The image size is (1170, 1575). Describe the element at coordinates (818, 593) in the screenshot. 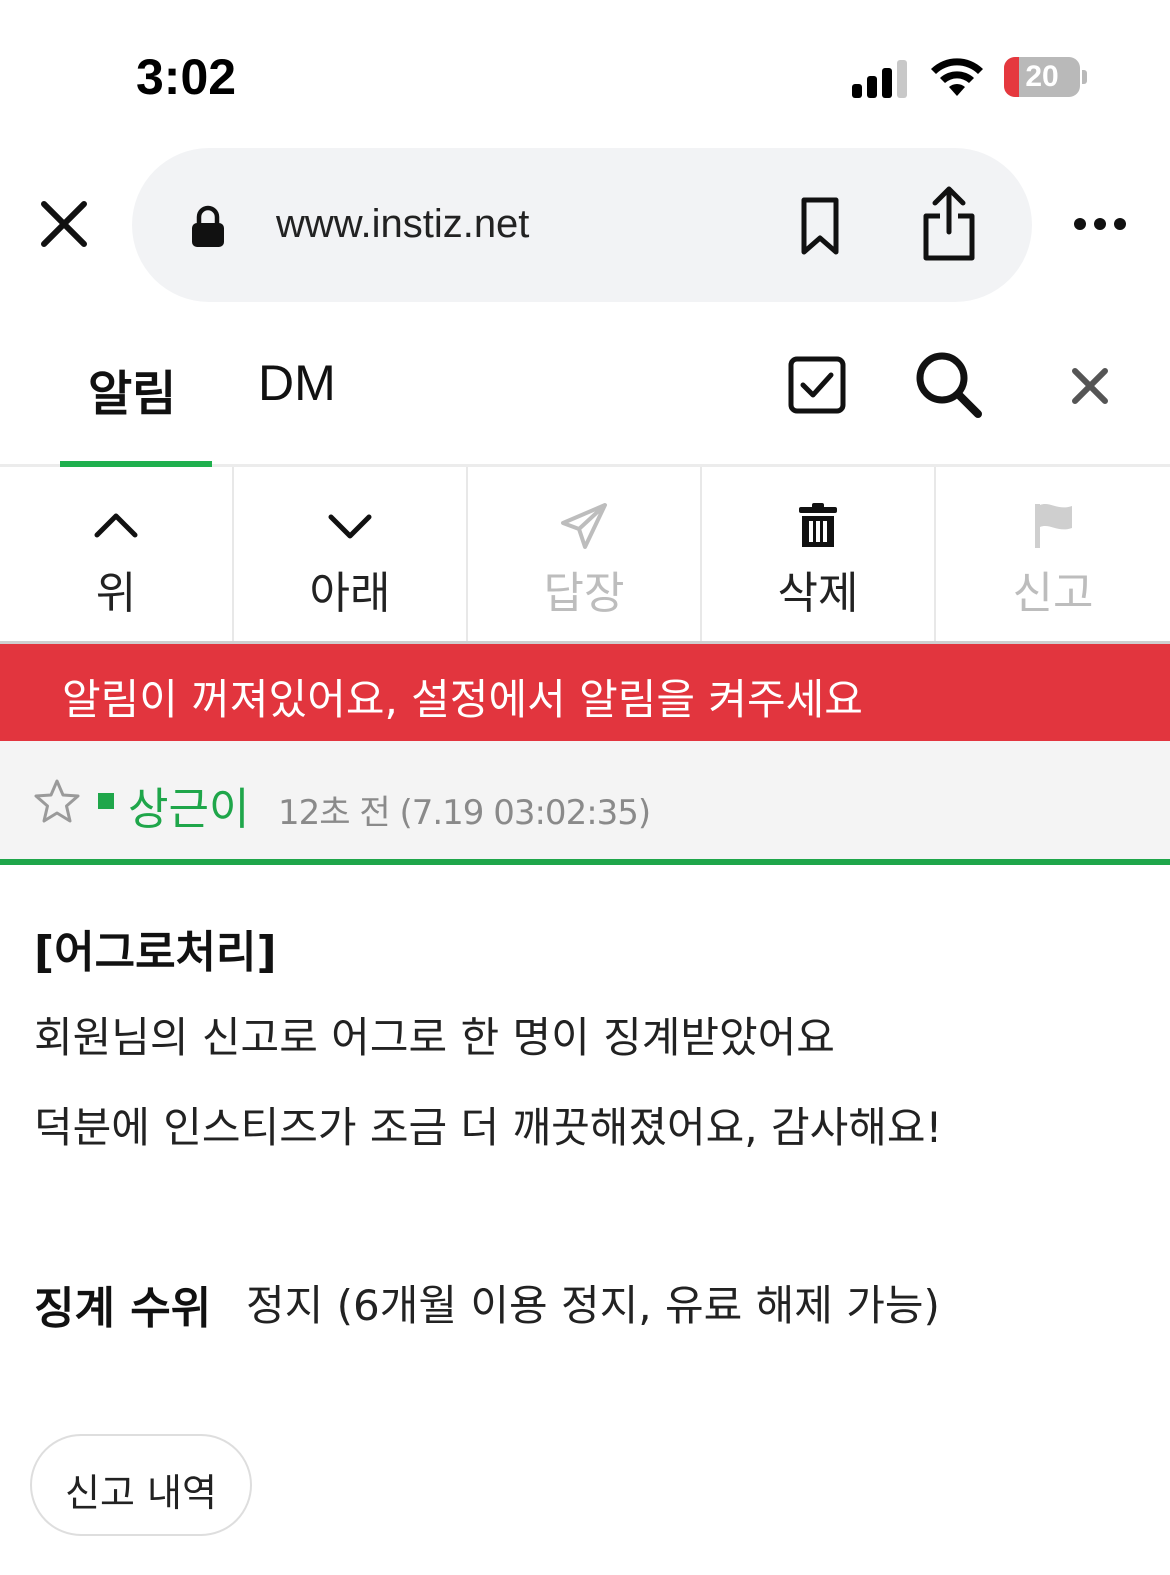

I see `delete-label: 삭제` at that location.